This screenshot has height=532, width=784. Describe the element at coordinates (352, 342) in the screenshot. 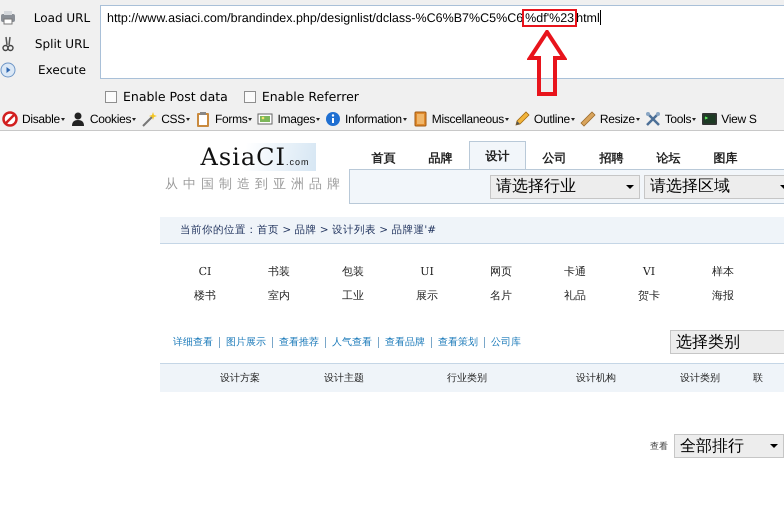

I see `view-link: 人气查看` at that location.